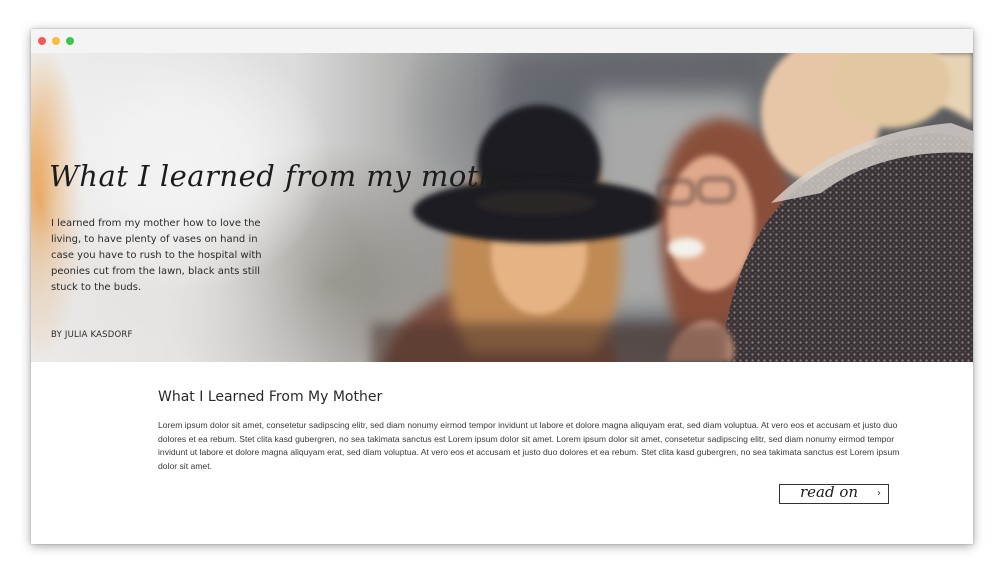 The image size is (1004, 564). I want to click on read-on-button: read on ›, so click(834, 493).